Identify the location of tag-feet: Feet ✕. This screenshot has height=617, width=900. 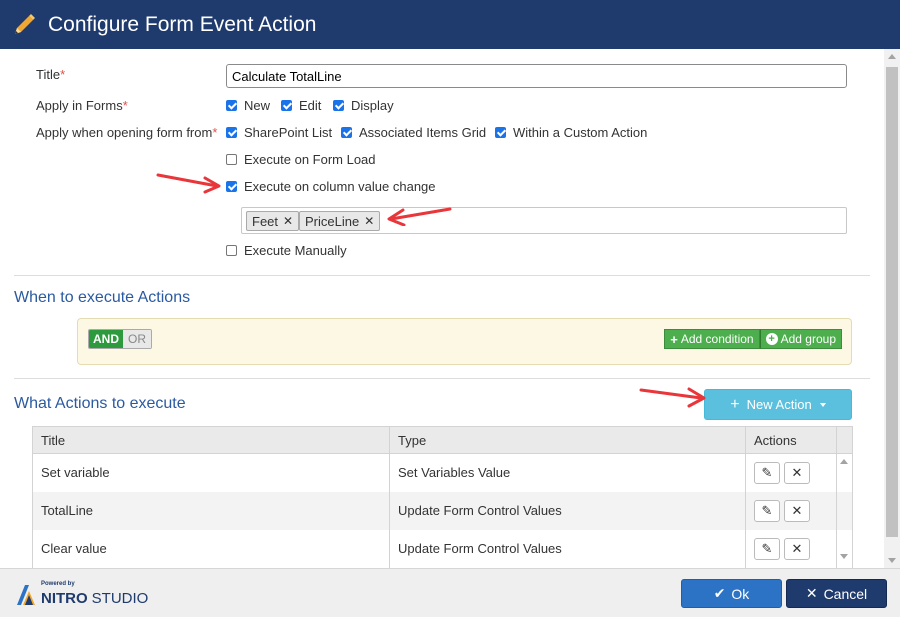
(273, 221).